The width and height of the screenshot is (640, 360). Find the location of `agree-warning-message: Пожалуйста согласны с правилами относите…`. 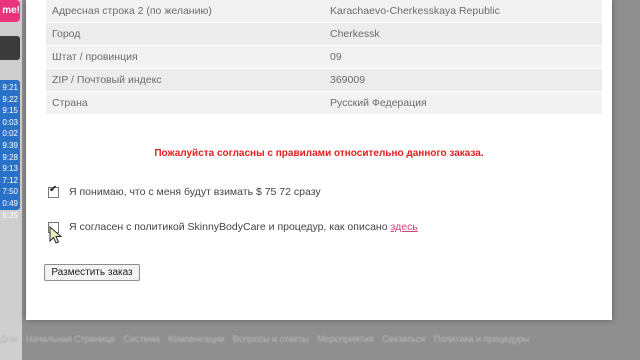

agree-warning-message: Пожалуйста согласны с правилами относите… is located at coordinates (319, 153).